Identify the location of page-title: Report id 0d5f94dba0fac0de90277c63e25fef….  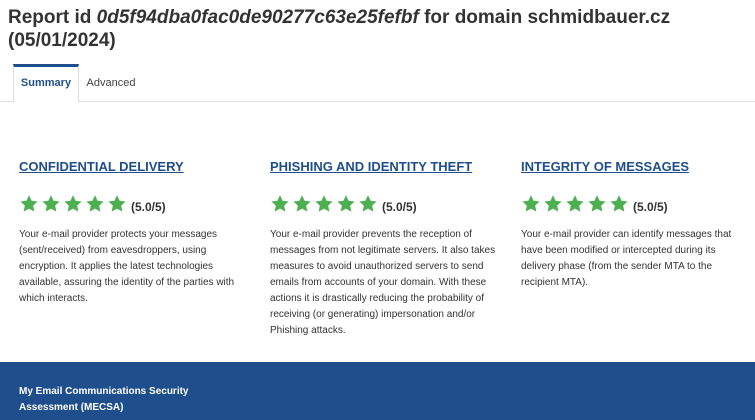
(378, 29).